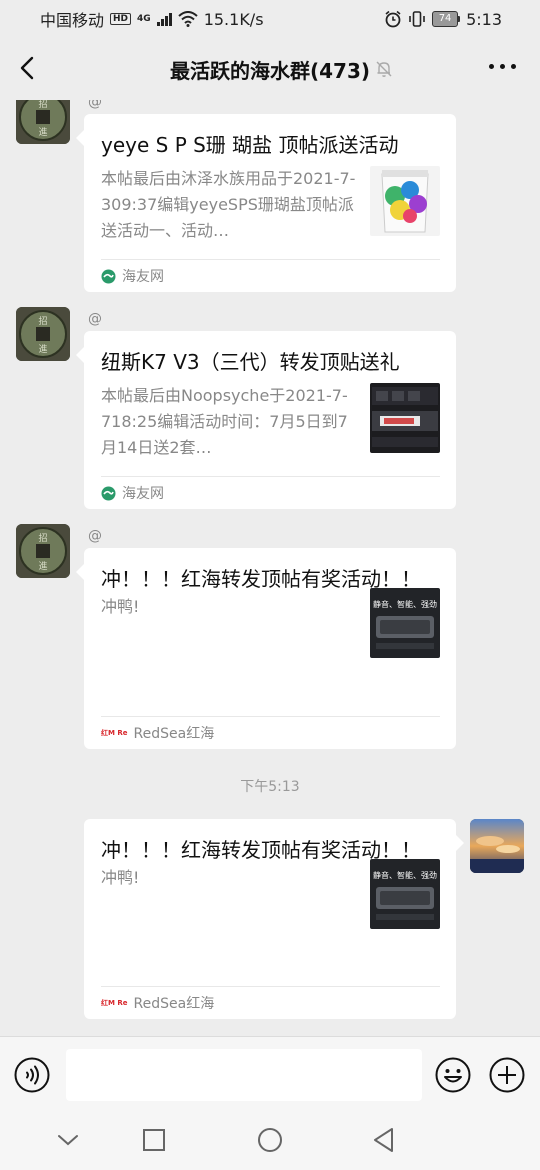 This screenshot has width=540, height=1170. What do you see at coordinates (154, 1140) in the screenshot?
I see `square-icon` at bounding box center [154, 1140].